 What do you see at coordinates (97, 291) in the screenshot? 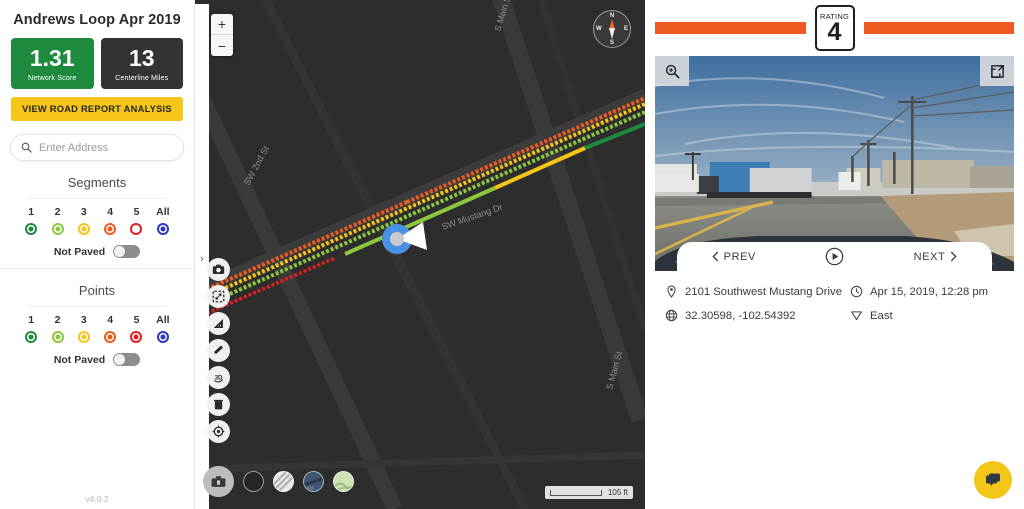
I see `points-title: Points` at bounding box center [97, 291].